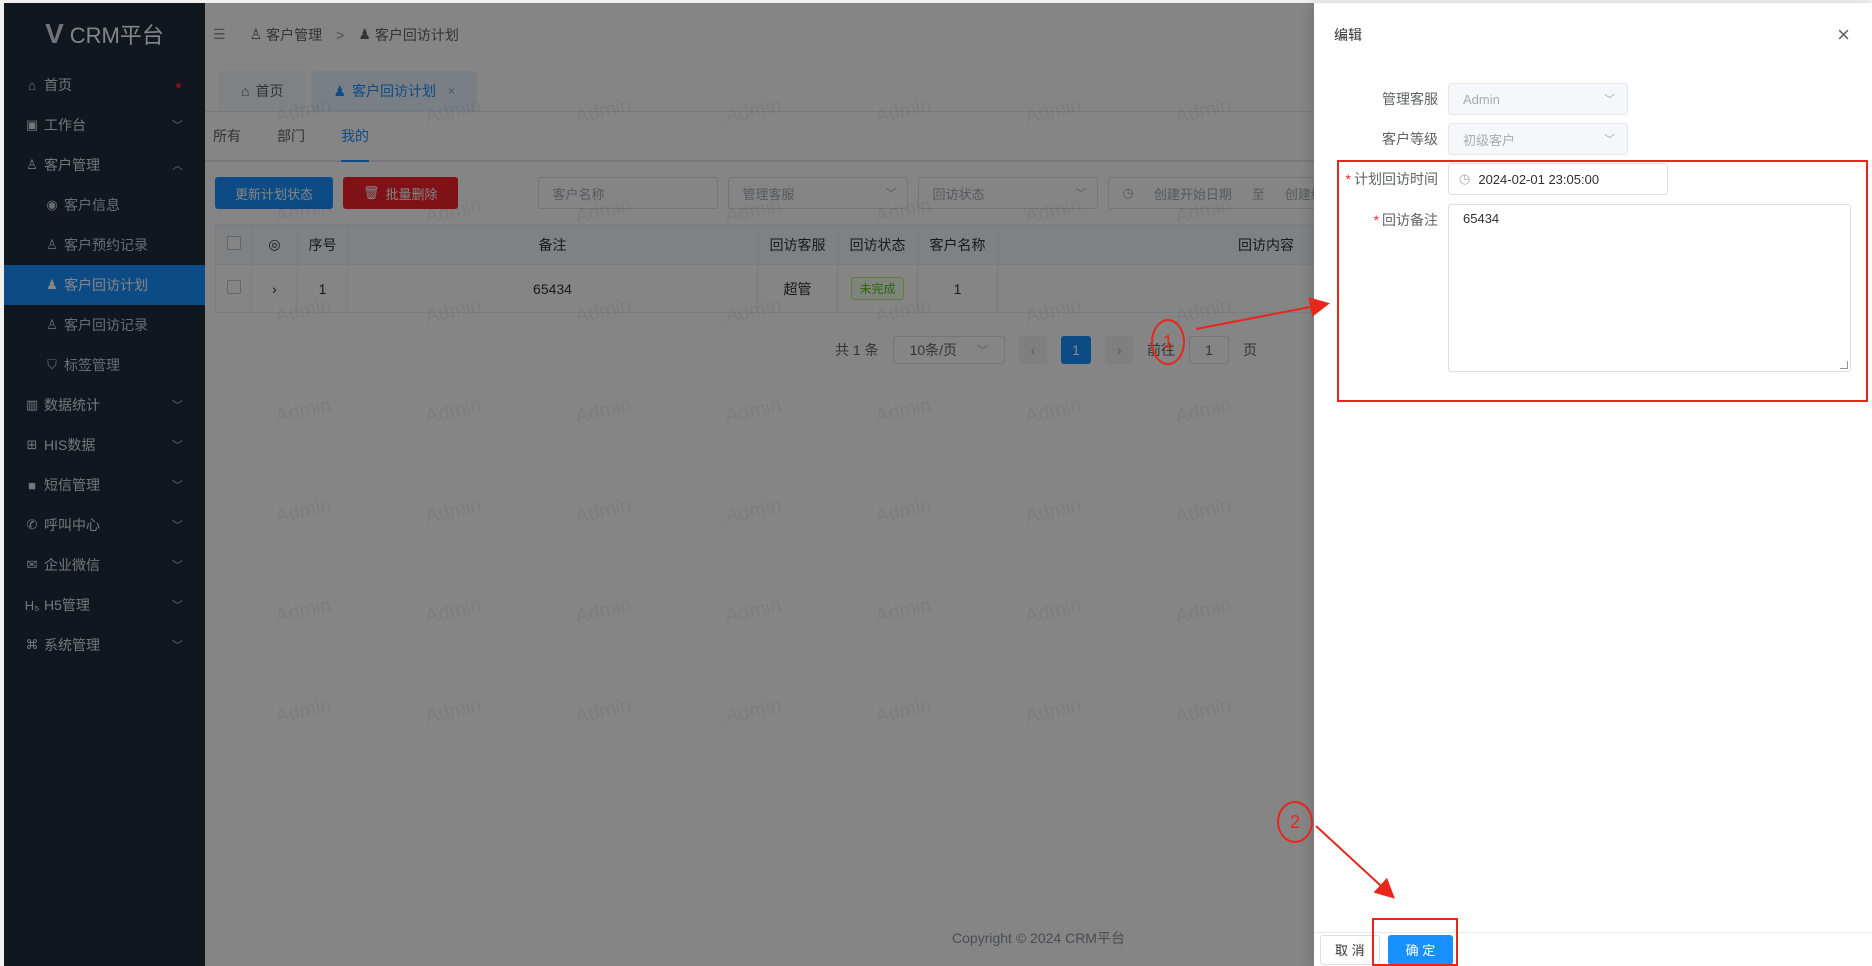 The width and height of the screenshot is (1872, 966). I want to click on highlight-box-form, so click(1602, 281).